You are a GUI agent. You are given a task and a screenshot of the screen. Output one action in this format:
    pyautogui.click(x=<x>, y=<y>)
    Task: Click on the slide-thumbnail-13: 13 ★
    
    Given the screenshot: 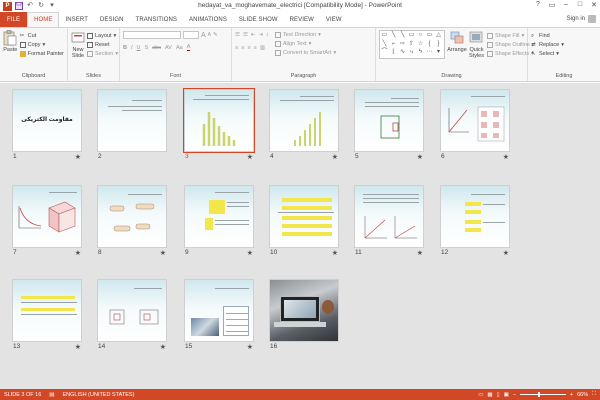 What is the action you would take?
    pyautogui.click(x=47, y=315)
    